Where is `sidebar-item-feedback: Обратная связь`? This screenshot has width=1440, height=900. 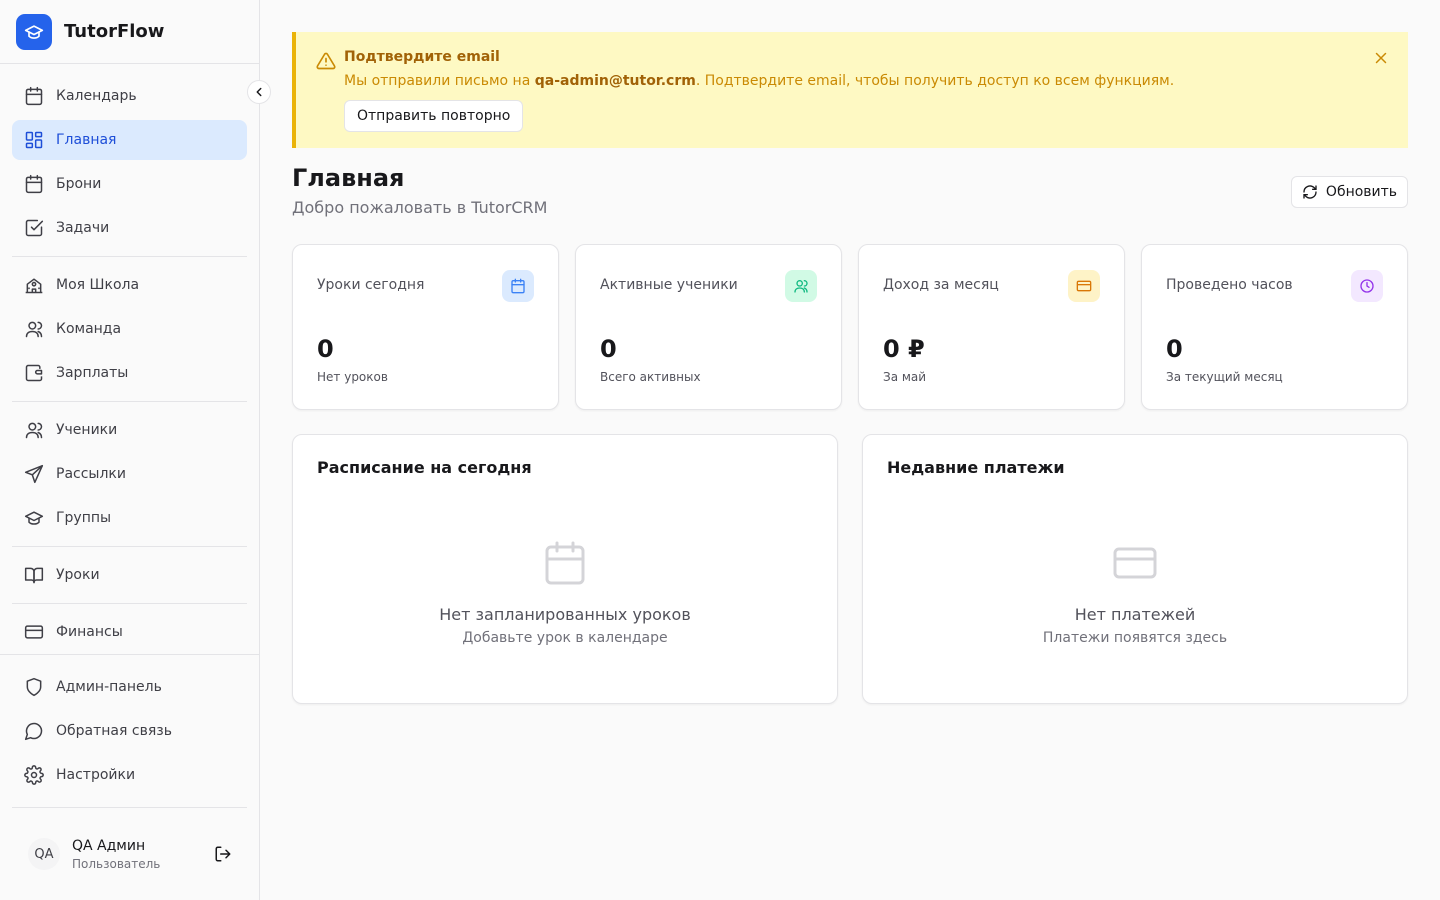 sidebar-item-feedback: Обратная связь is located at coordinates (129, 731).